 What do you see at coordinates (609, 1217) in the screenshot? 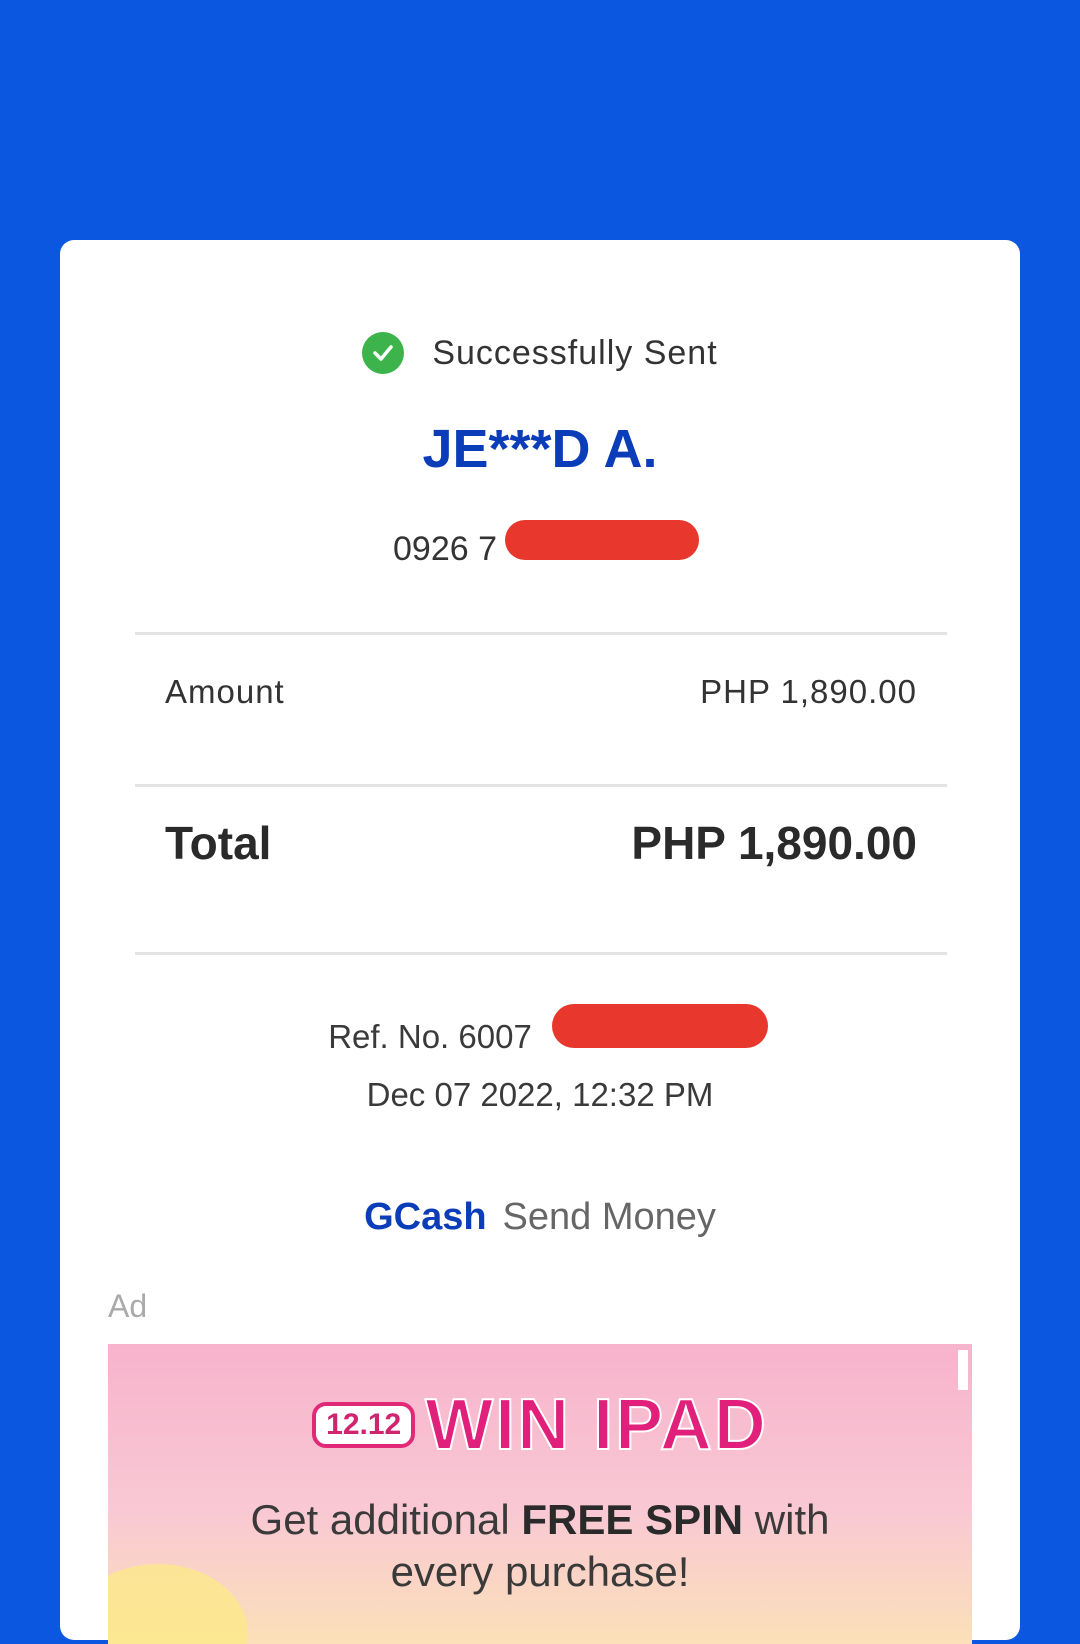
I see `service-name: Send Money` at bounding box center [609, 1217].